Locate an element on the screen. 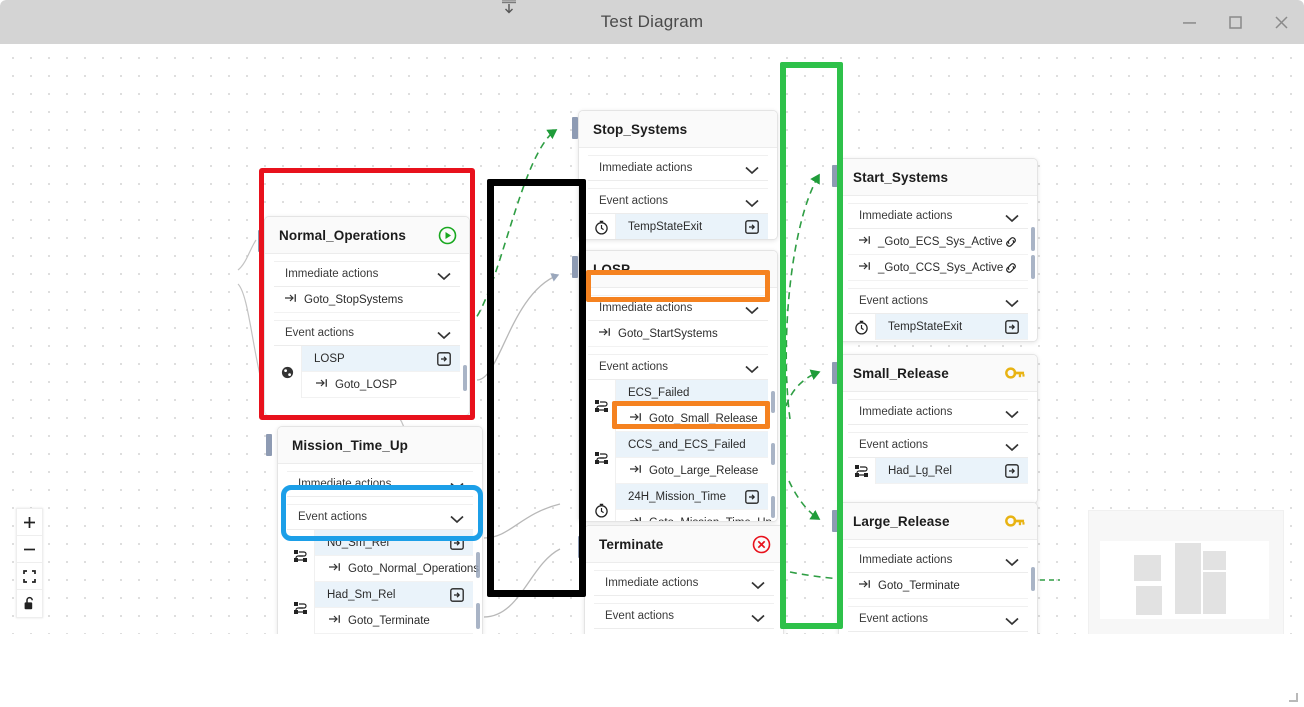  node-large-release: Large_Release Immediate actions Goto_Ter is located at coordinates (938, 568).